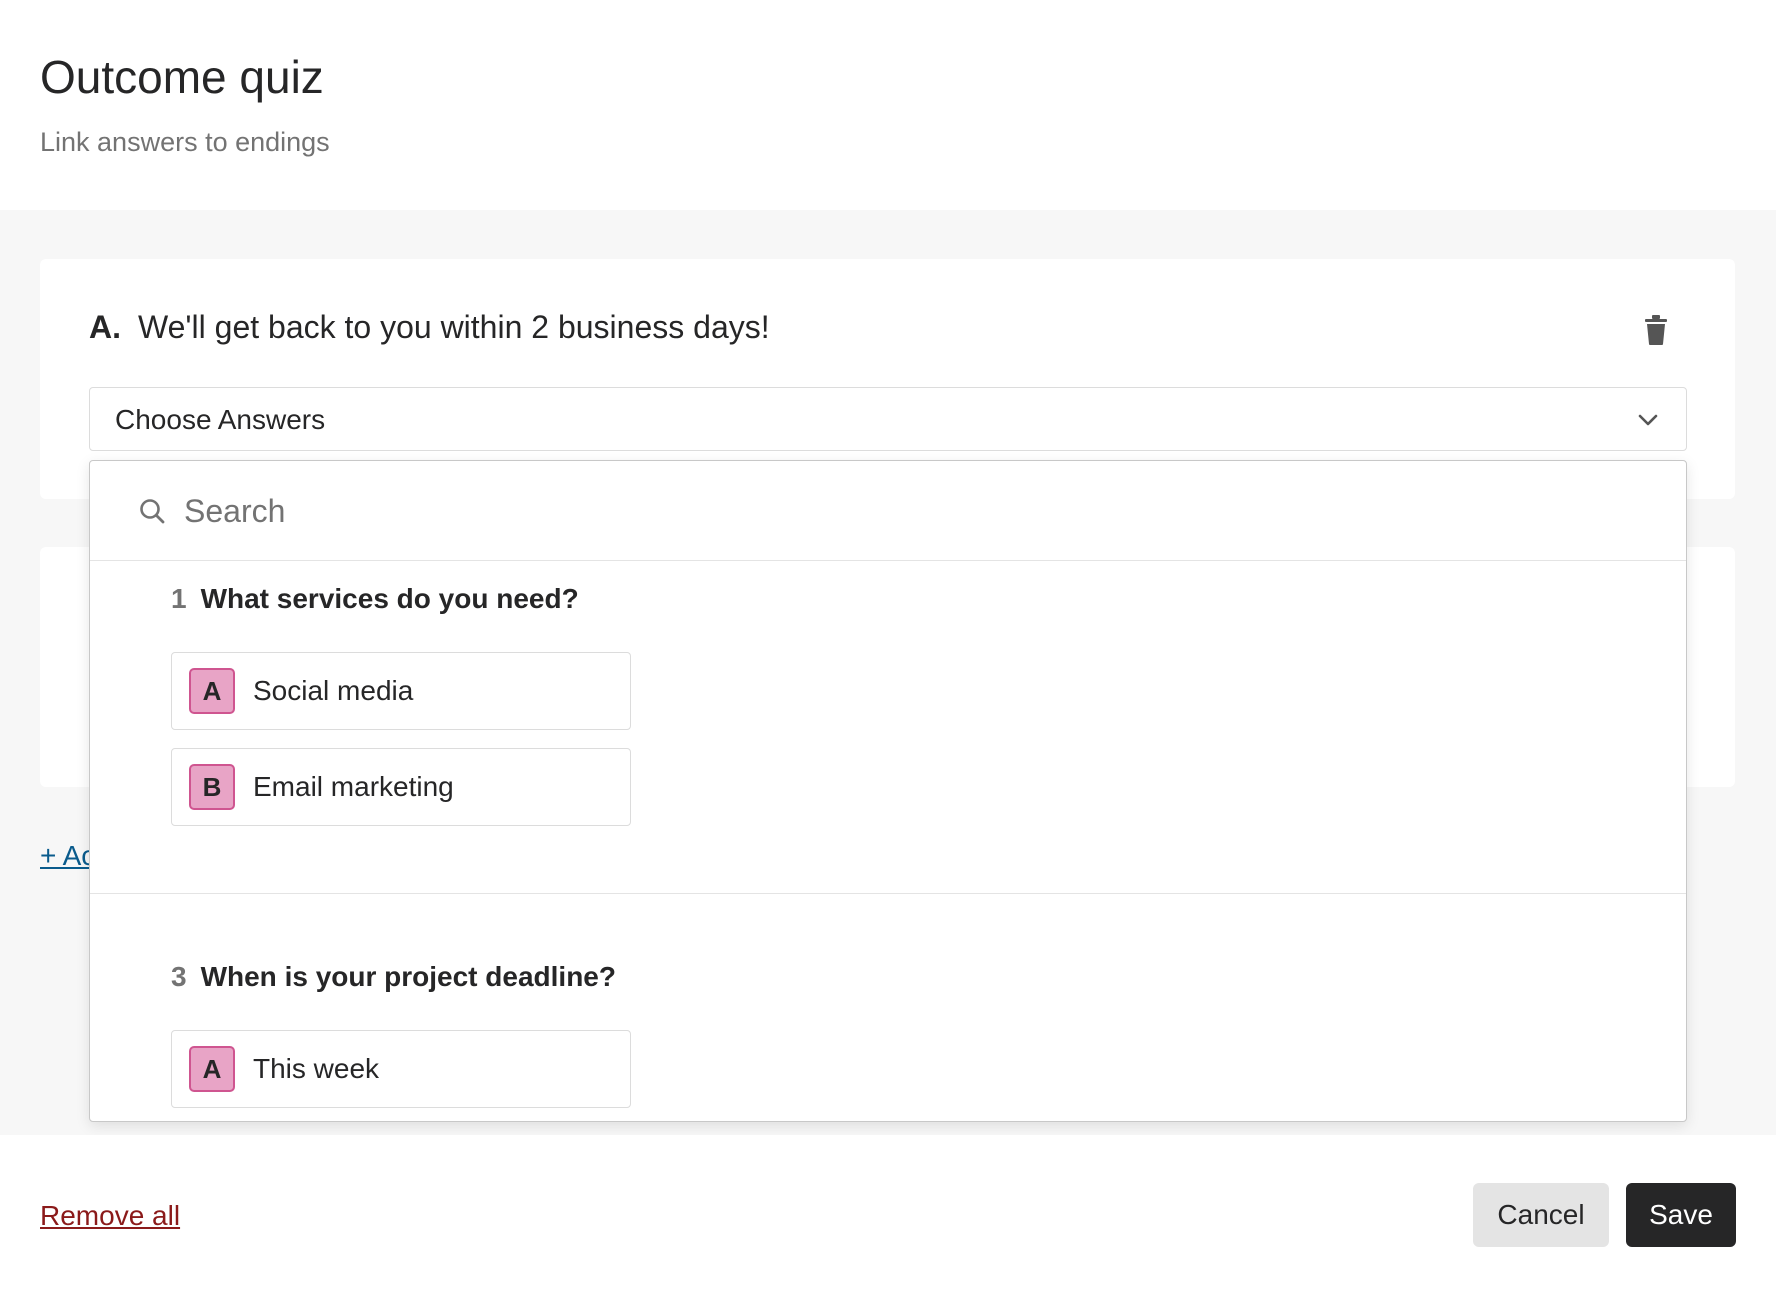  What do you see at coordinates (888, 419) in the screenshot?
I see `choose-answers-select: Choose Answers` at bounding box center [888, 419].